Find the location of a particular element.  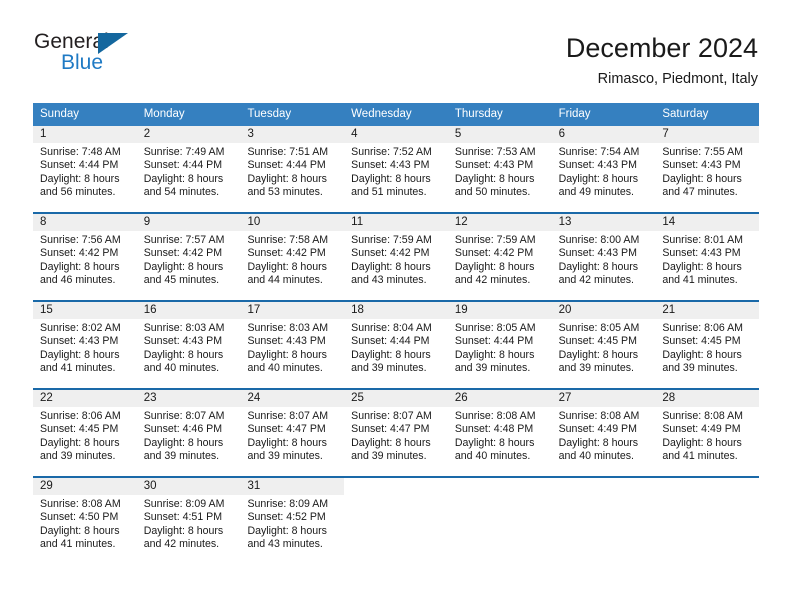

day-number: 15 is located at coordinates (85, 310).